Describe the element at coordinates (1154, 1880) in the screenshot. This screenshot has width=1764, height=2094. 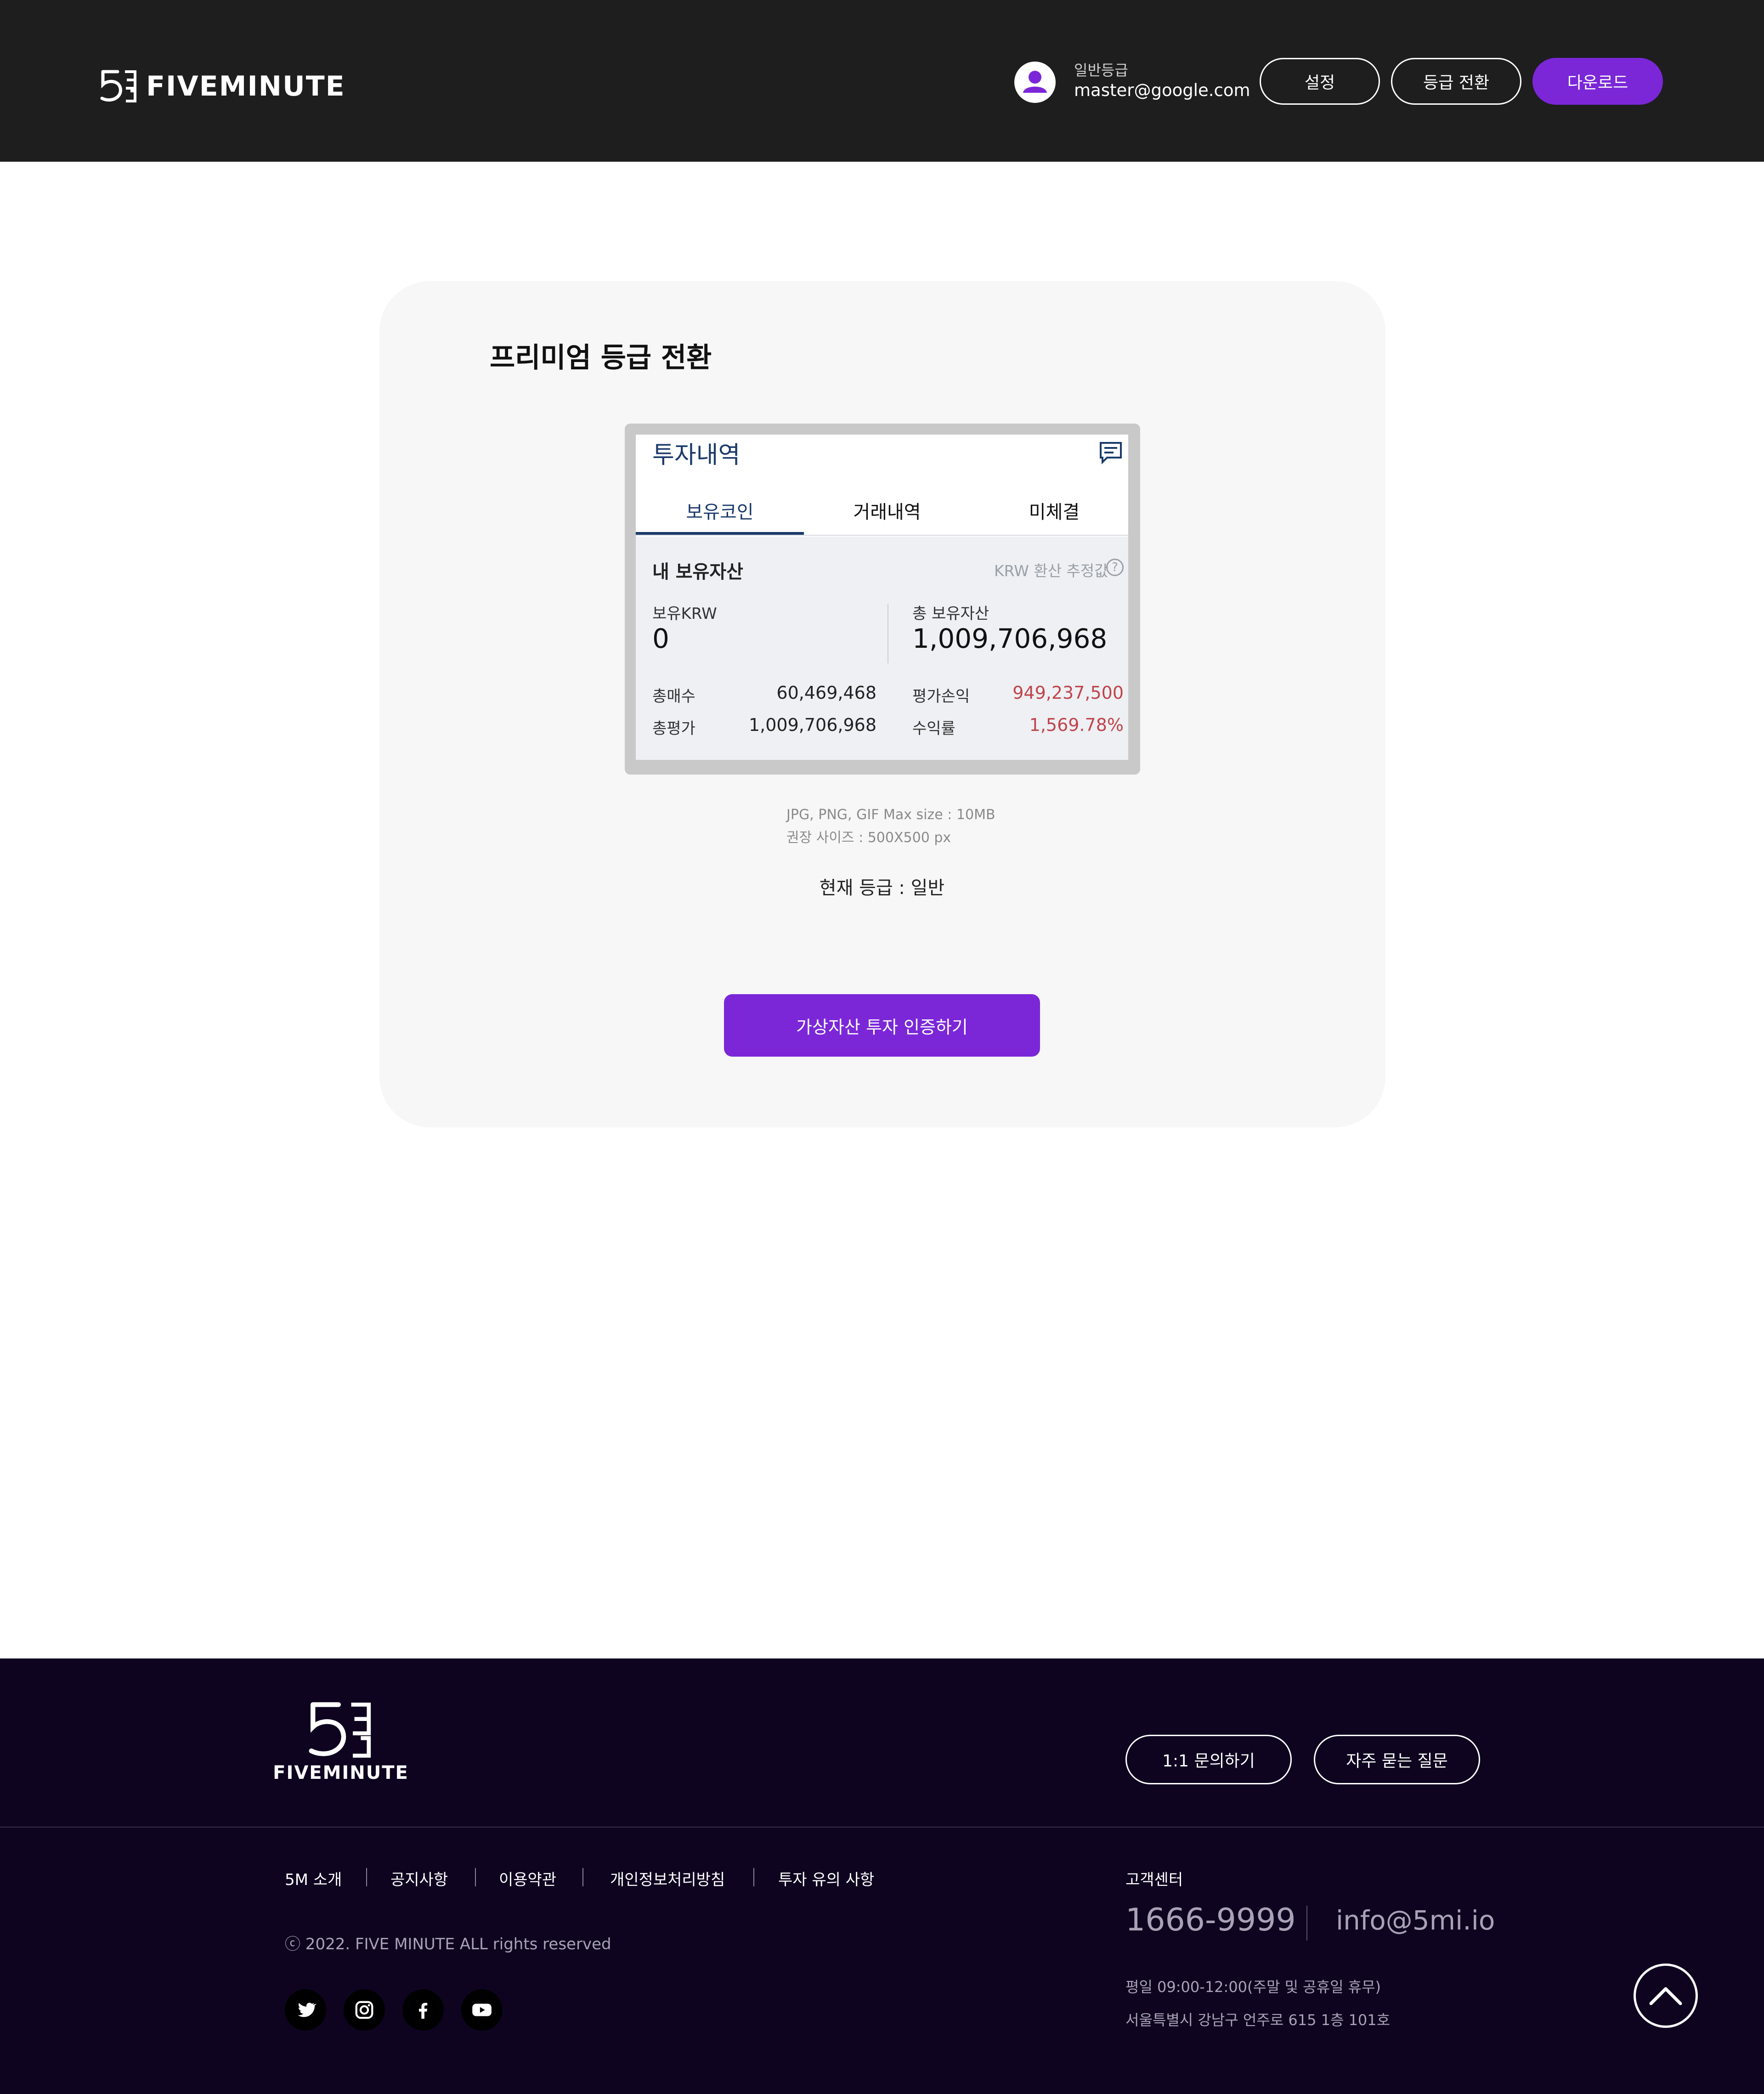
I see `customer-center-title: 고객센터` at that location.